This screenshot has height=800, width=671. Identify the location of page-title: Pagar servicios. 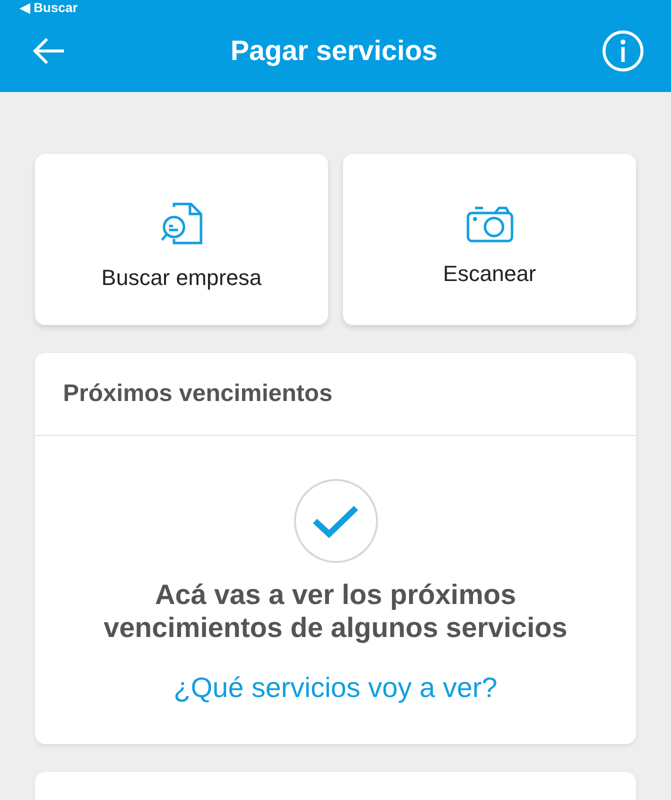
(334, 50).